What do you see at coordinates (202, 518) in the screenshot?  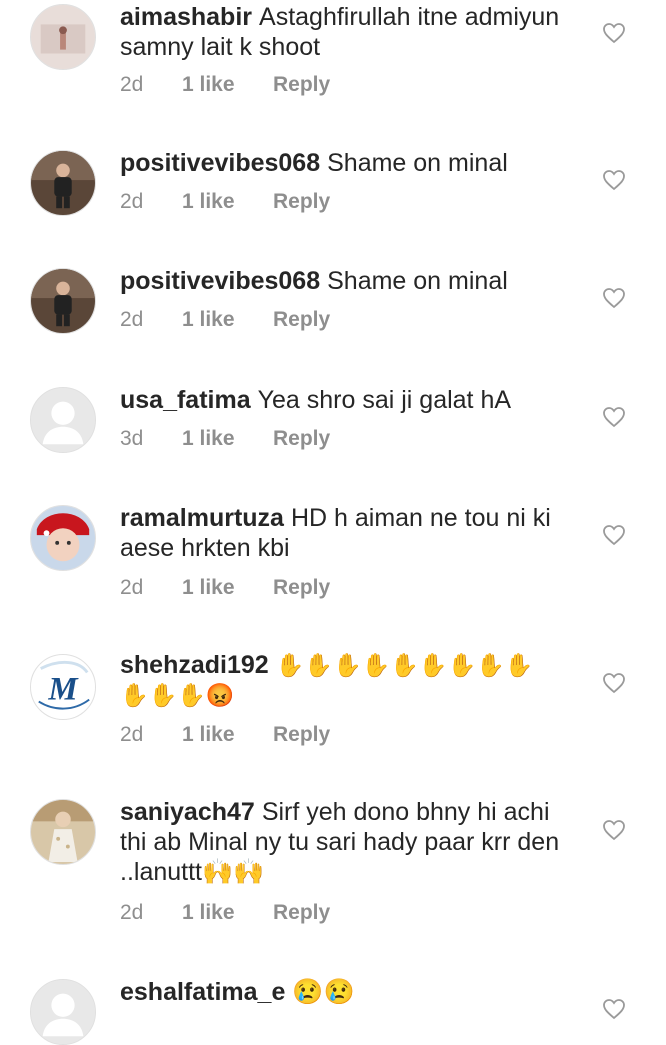 I see `comment-username: ramalmurtuza` at bounding box center [202, 518].